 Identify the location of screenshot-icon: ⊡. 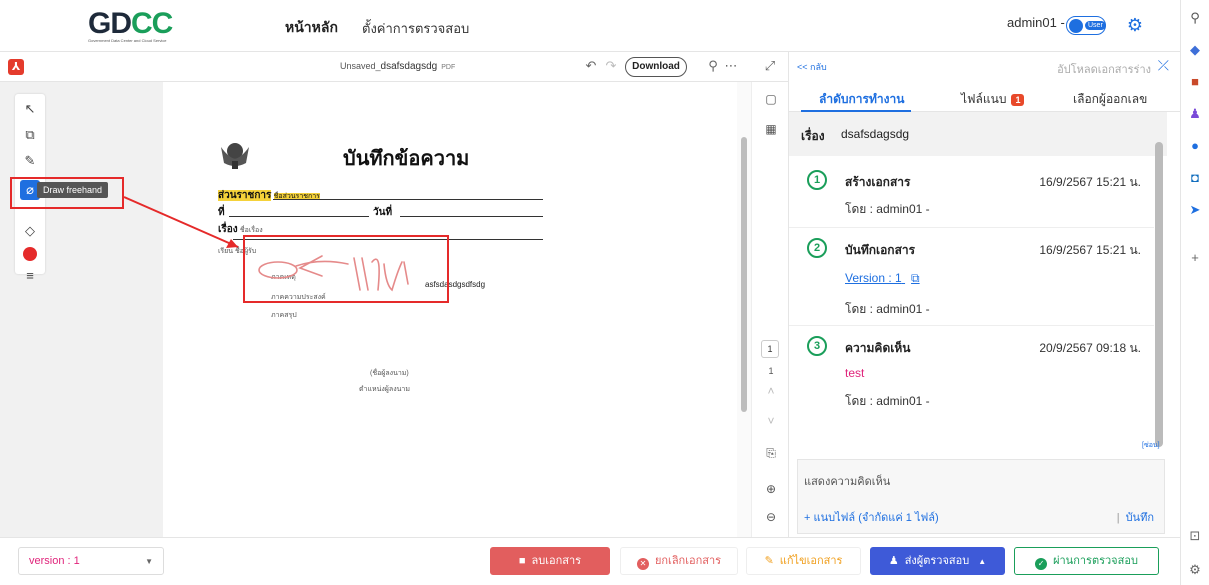
(1195, 536).